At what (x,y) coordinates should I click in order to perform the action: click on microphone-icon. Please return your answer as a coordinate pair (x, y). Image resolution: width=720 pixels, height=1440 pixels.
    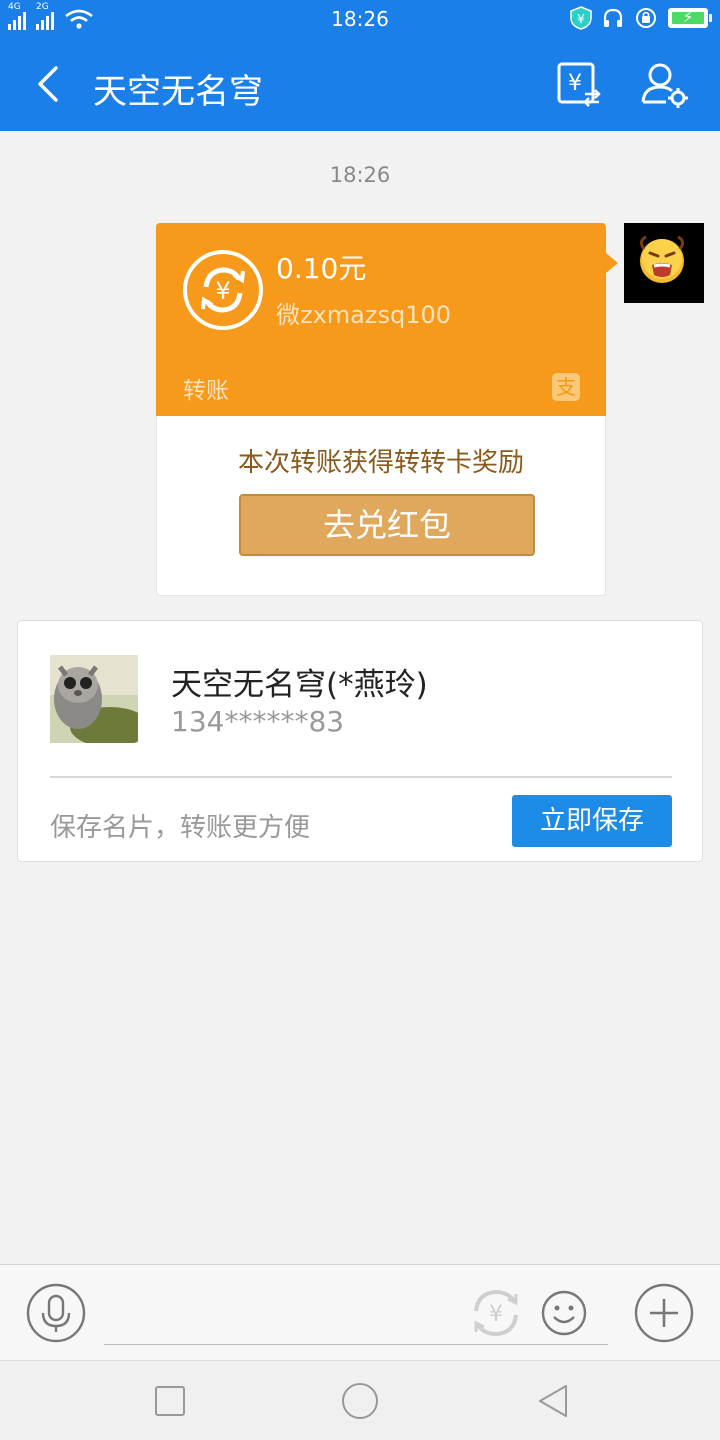
    Looking at the image, I should click on (56, 1313).